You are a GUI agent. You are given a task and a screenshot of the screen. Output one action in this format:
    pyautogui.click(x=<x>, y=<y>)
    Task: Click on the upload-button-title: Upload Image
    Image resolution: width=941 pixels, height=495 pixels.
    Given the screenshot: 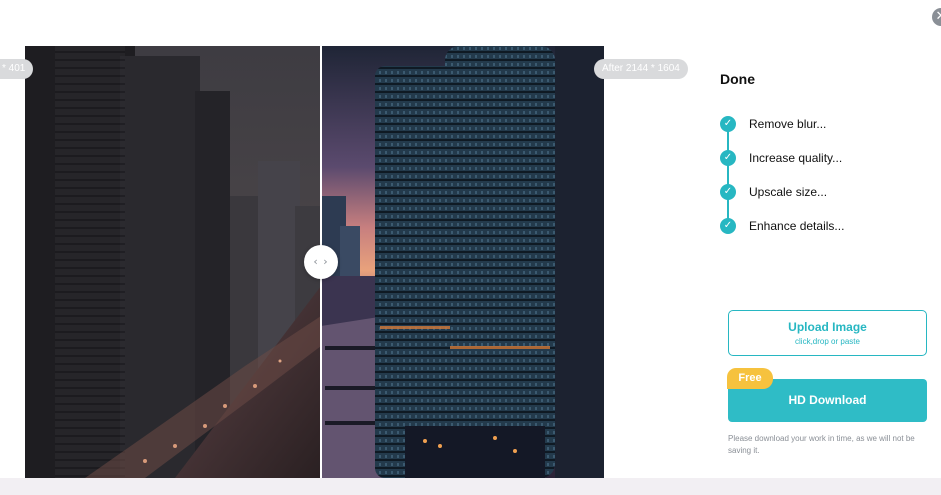 What is the action you would take?
    pyautogui.click(x=827, y=327)
    